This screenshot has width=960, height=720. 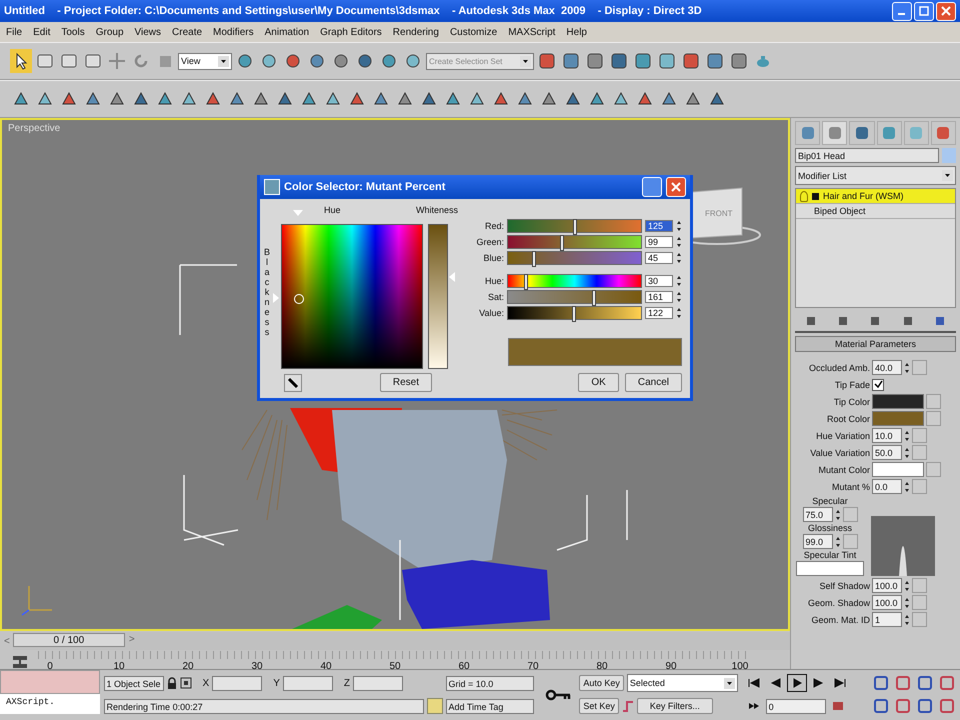 I want to click on bulb-icon, so click(x=804, y=196).